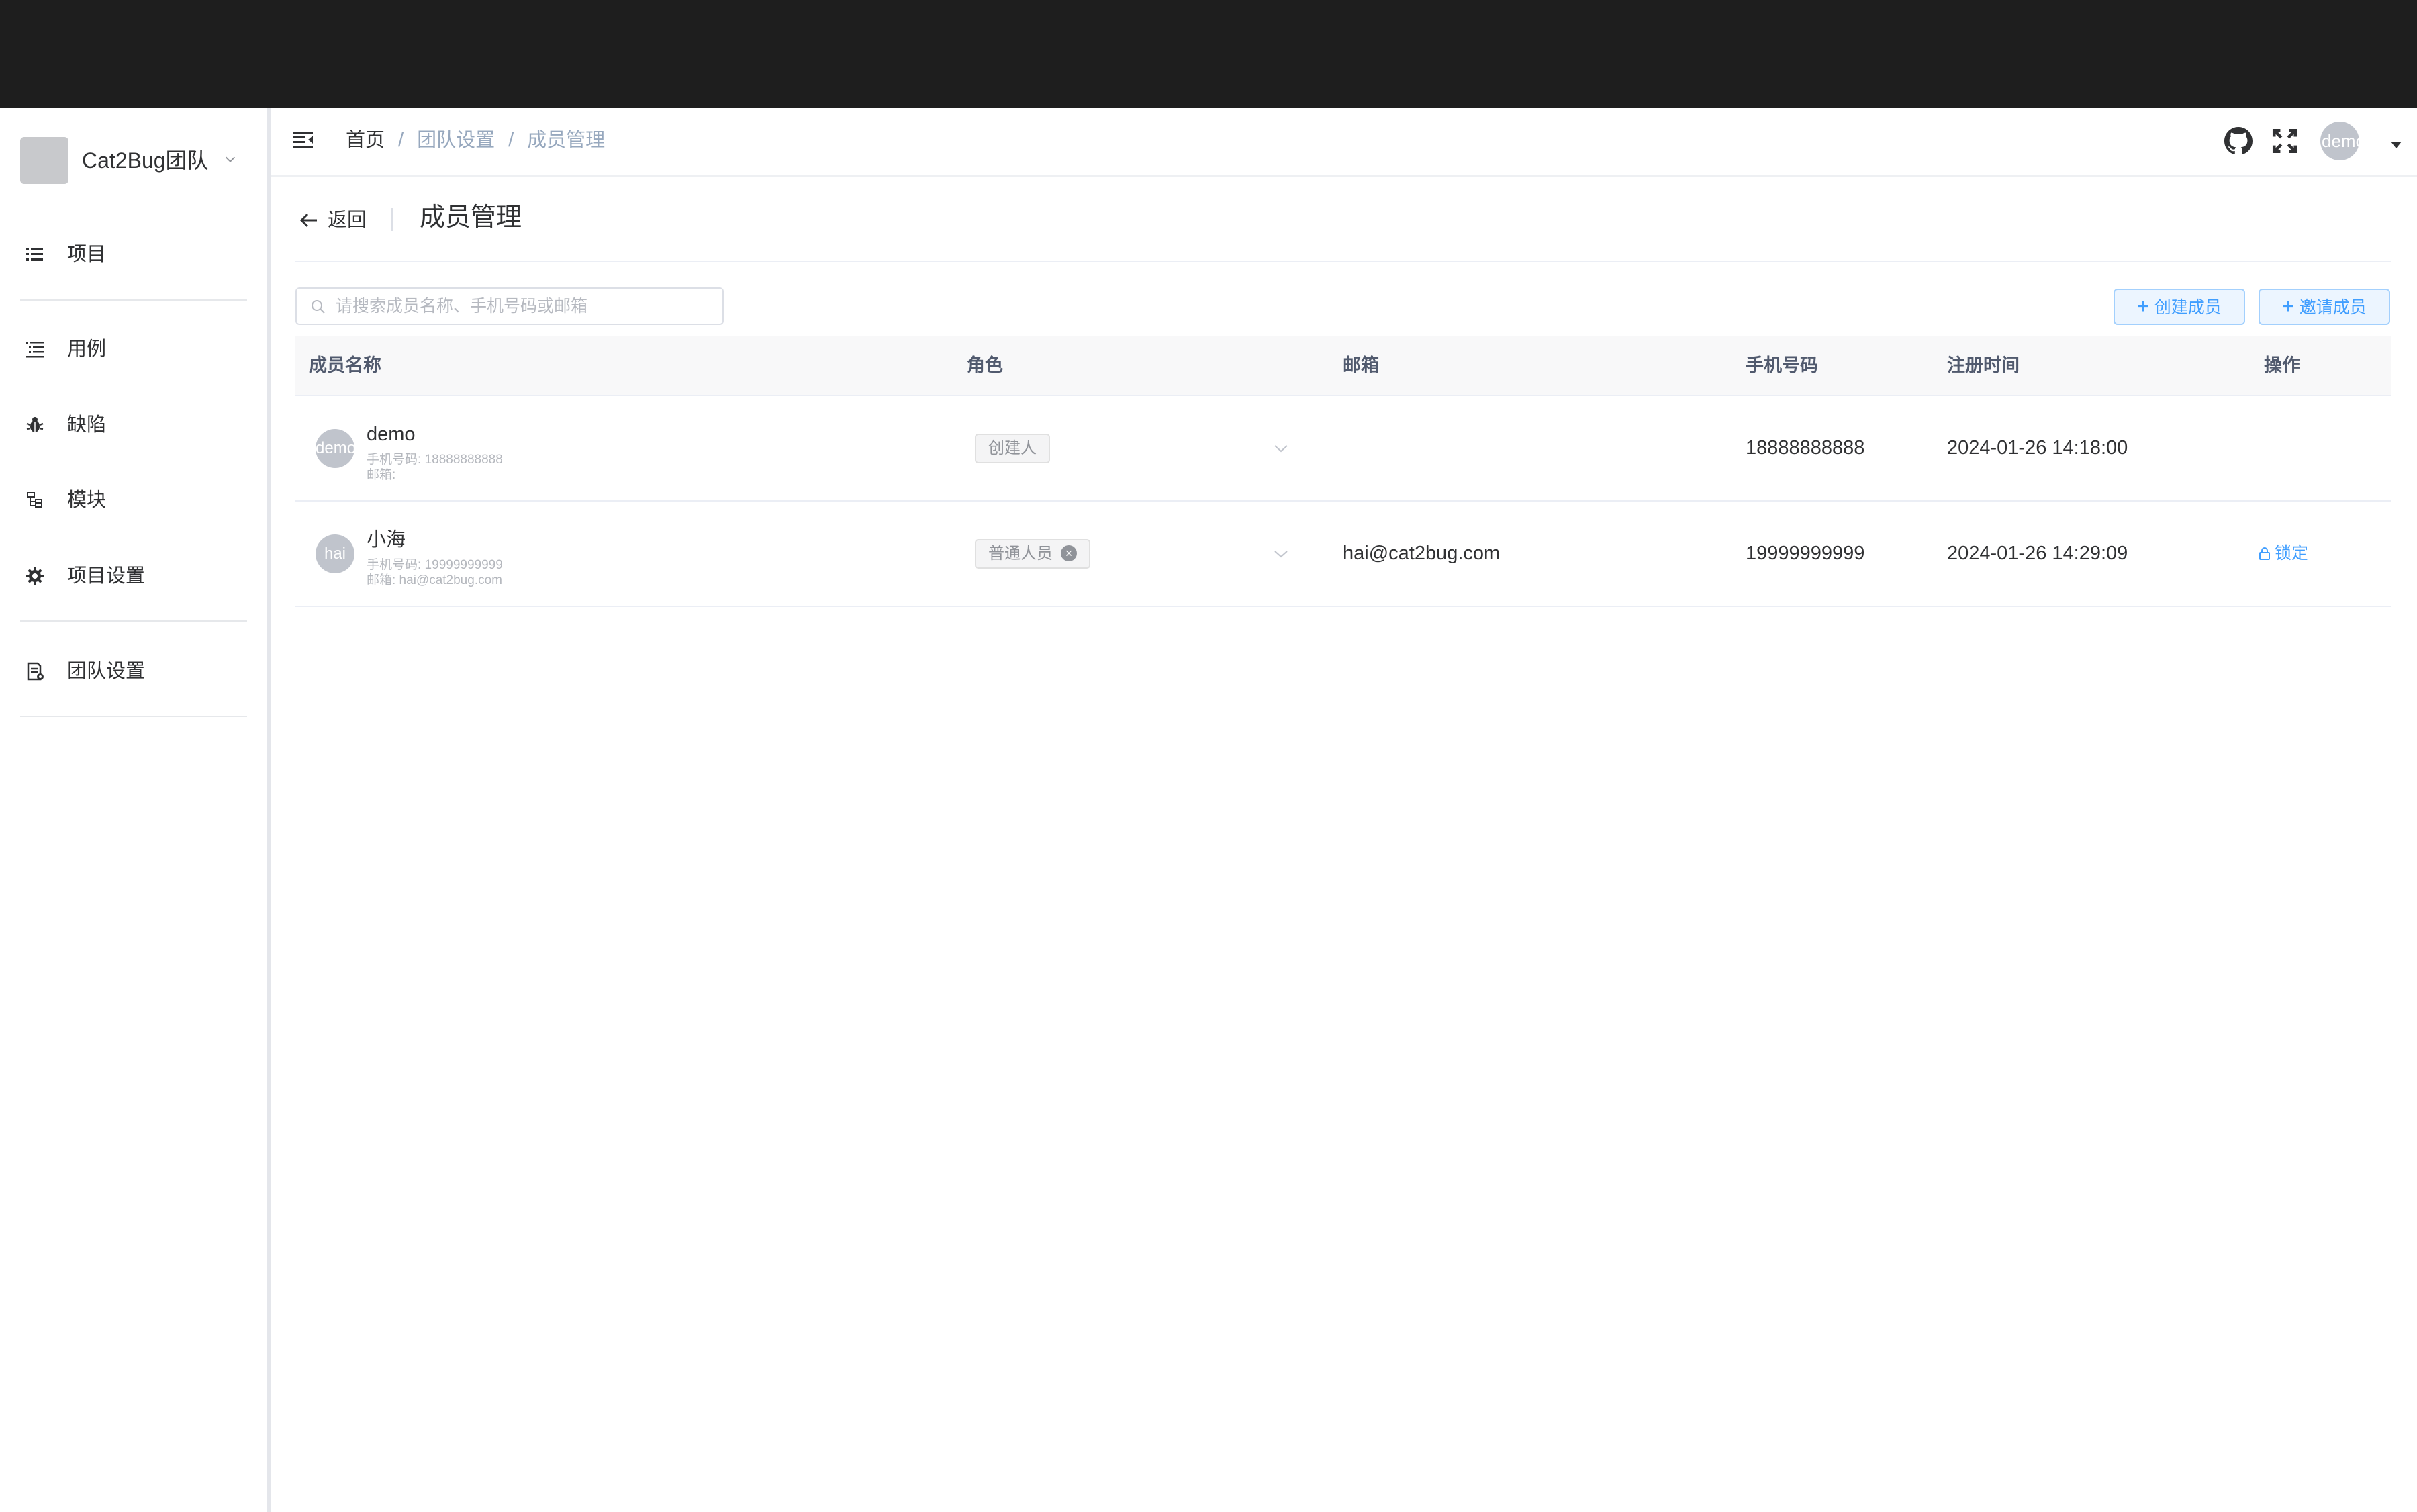  I want to click on sidebar-item-team-settings: 团队设置, so click(134, 671).